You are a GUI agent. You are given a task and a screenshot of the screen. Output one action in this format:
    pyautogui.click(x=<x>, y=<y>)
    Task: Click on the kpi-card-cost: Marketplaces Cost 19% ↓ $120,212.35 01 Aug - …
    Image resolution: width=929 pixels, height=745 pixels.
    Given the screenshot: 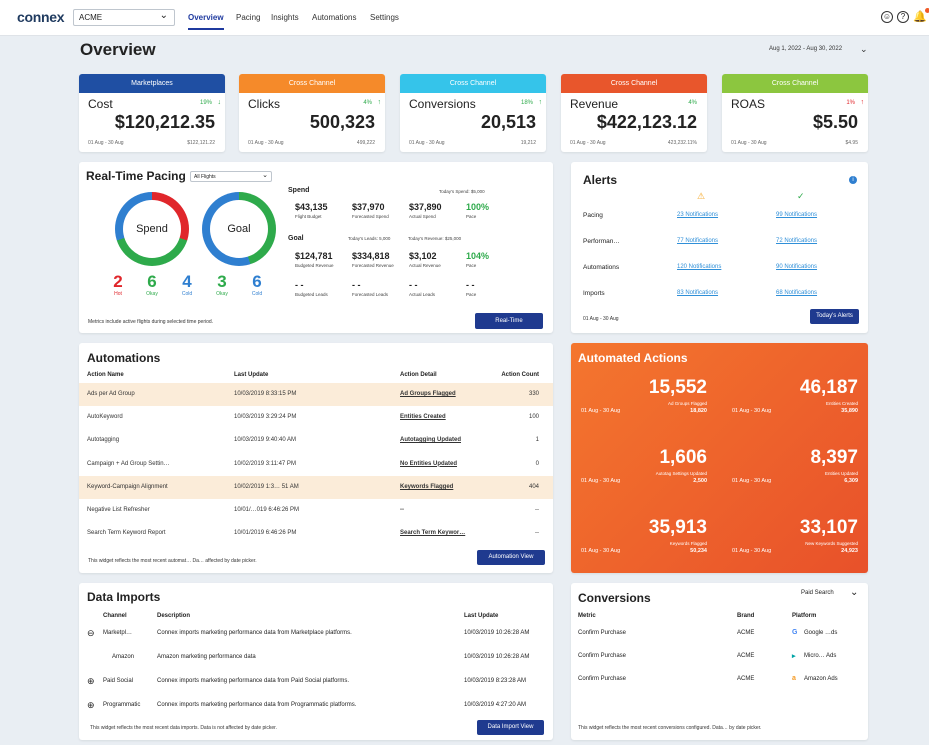 What is the action you would take?
    pyautogui.click(x=152, y=113)
    